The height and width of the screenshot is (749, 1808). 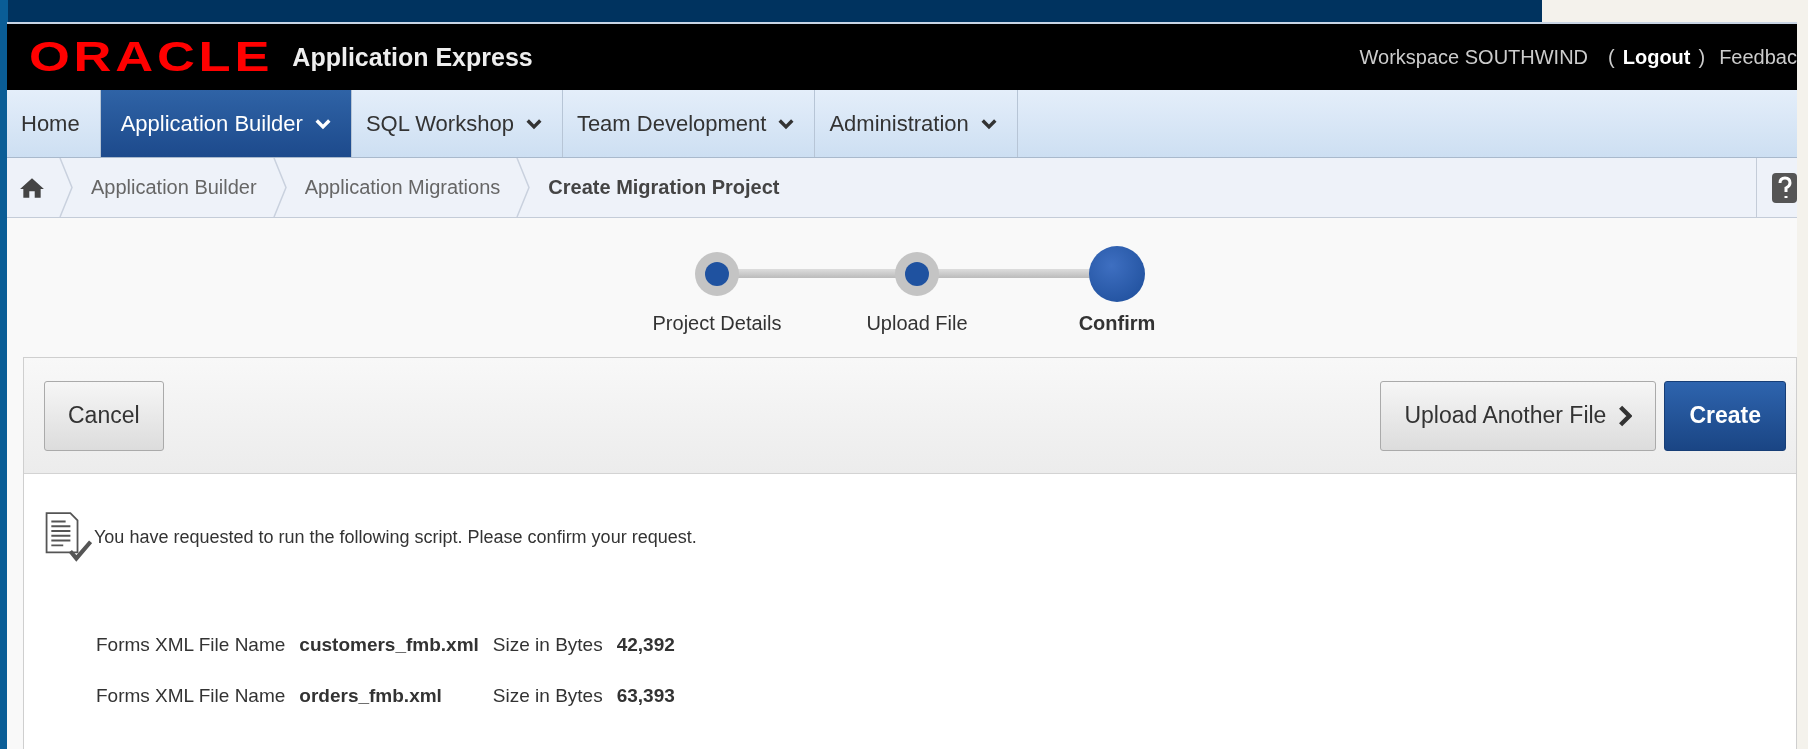 I want to click on step-label: Upload File, so click(x=917, y=323).